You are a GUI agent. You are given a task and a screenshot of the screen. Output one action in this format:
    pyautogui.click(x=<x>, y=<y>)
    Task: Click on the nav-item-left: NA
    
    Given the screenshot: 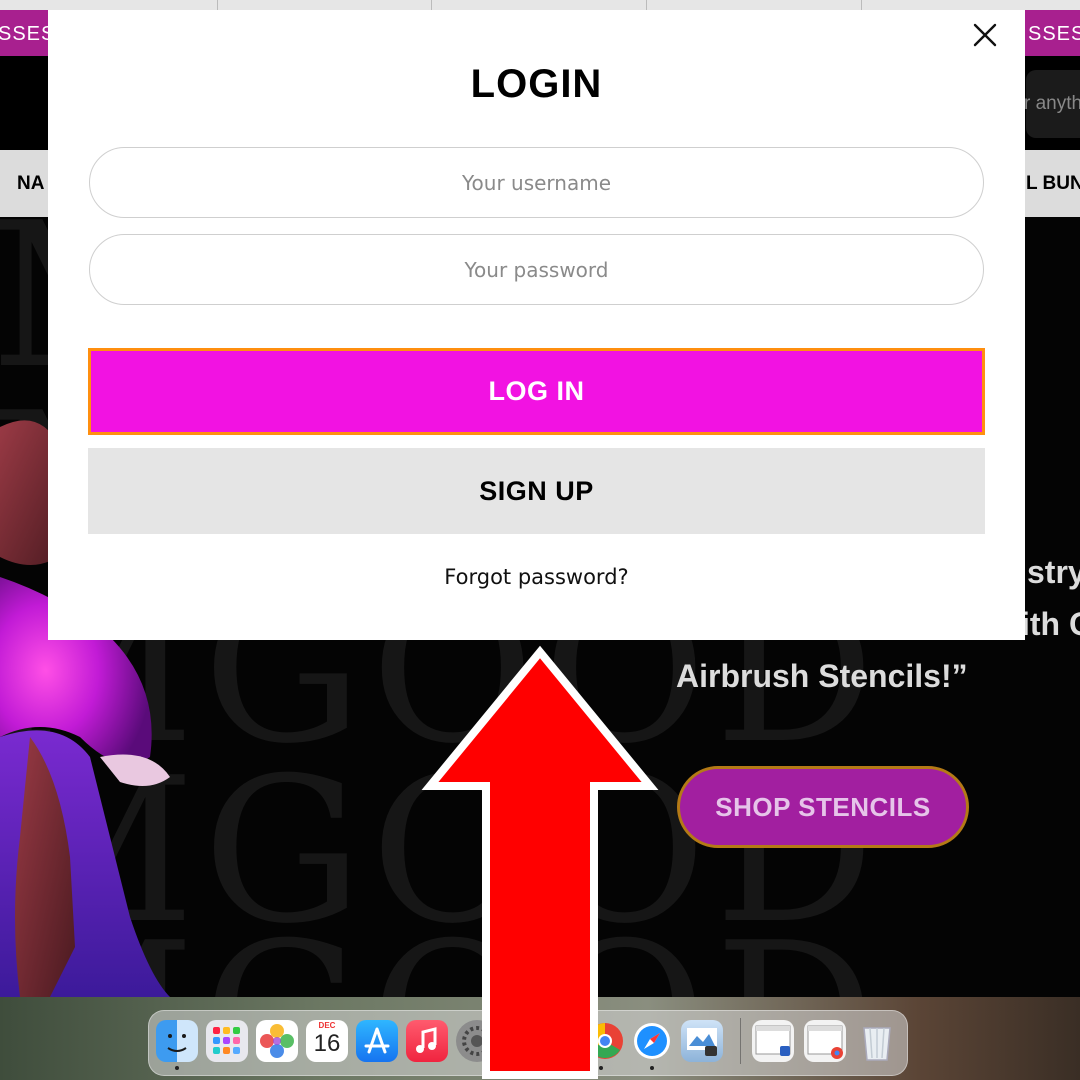 What is the action you would take?
    pyautogui.click(x=30, y=183)
    